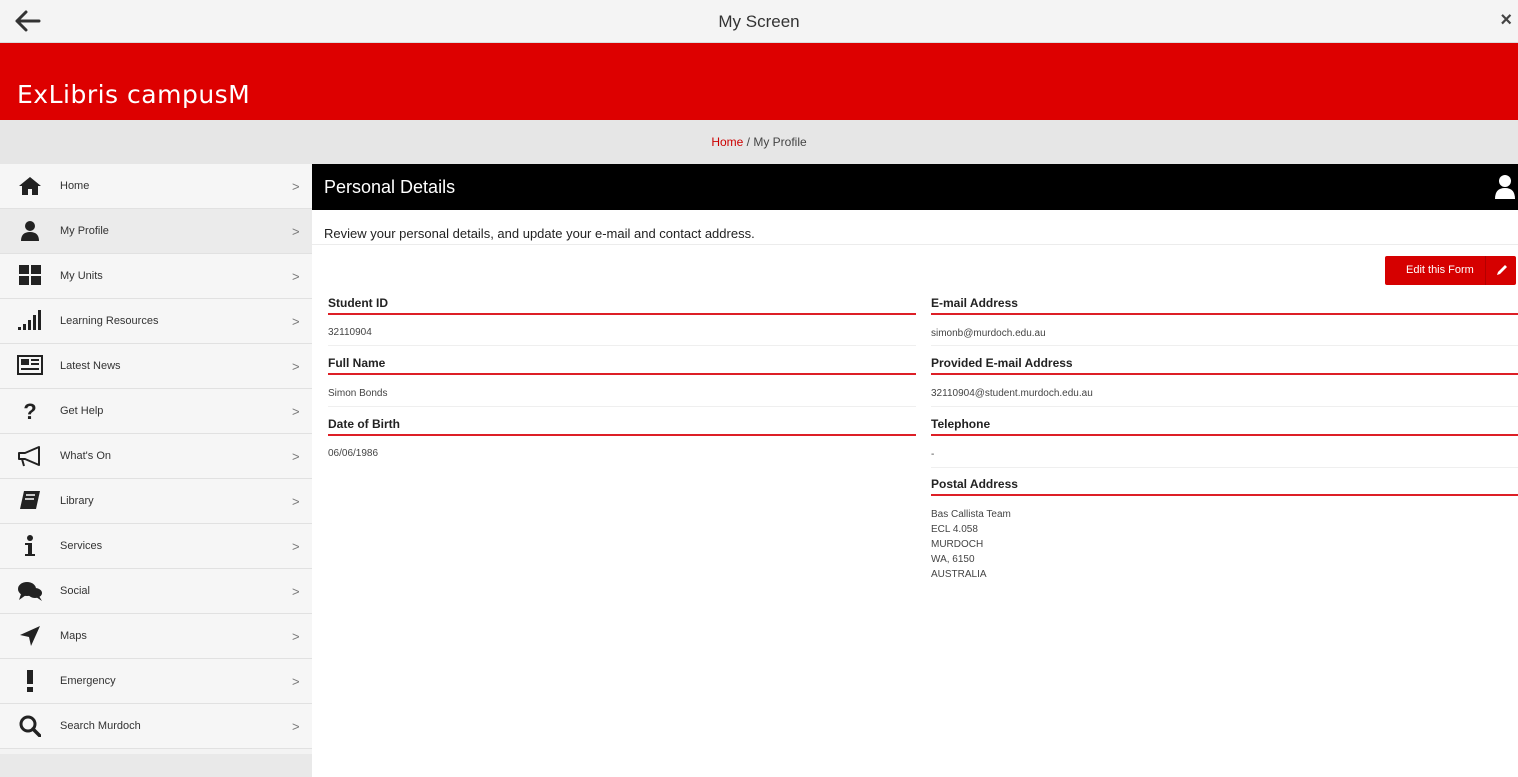 The height and width of the screenshot is (777, 1518). I want to click on breadcrumb-bar: Home / My Profile, so click(759, 142).